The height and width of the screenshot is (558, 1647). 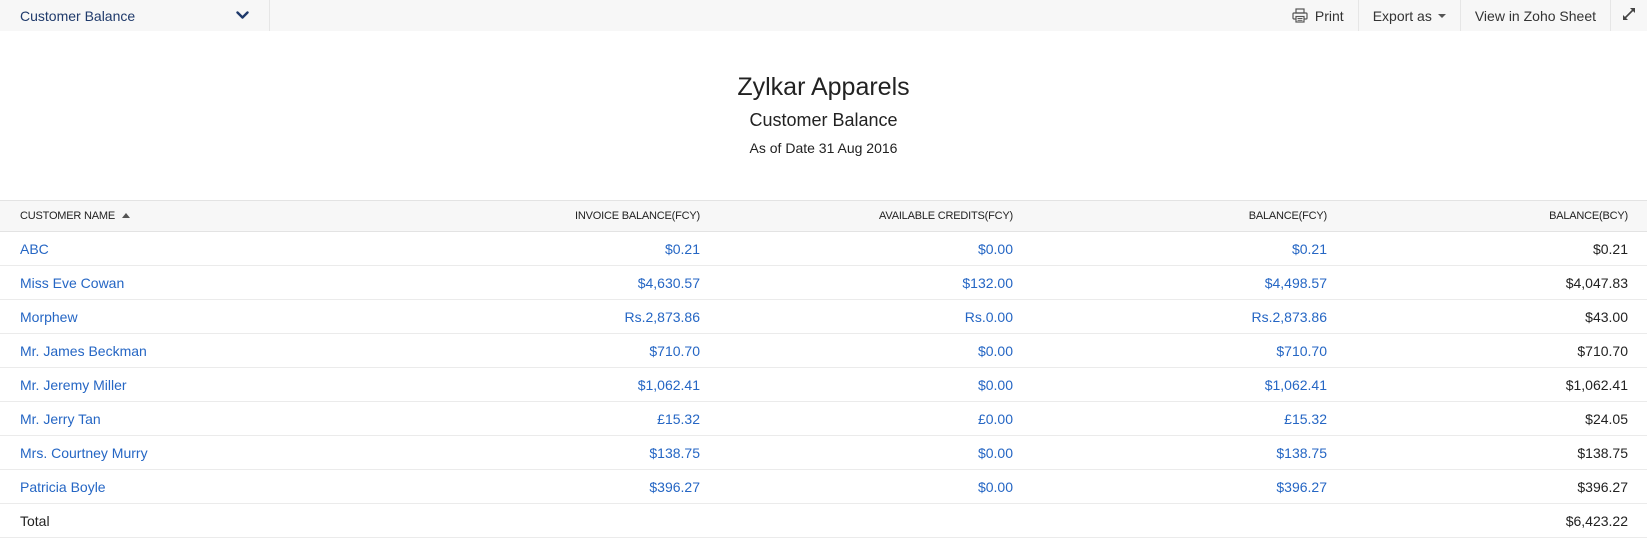 I want to click on balance-fcy-cell: $4,498.57, so click(x=1170, y=282).